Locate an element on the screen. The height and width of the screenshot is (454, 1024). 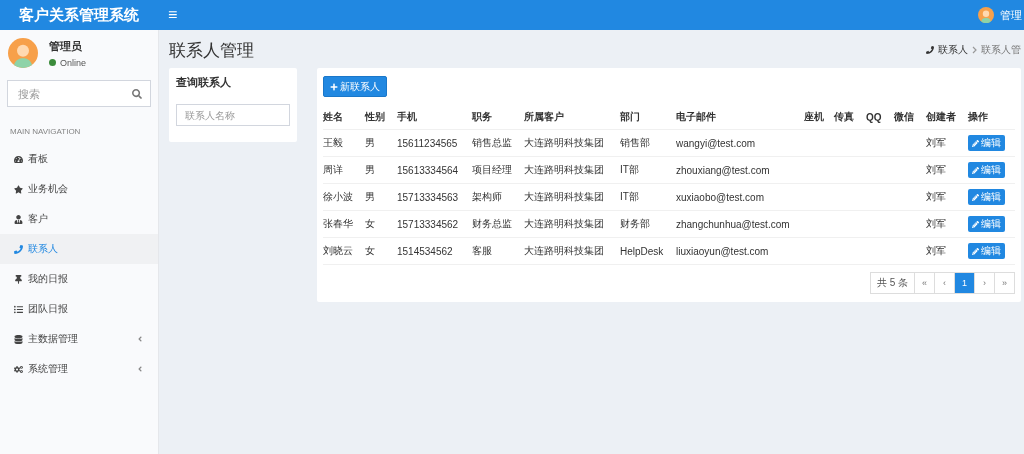
table-cell: zhangchunhua@test.com is located at coordinates (733, 224).